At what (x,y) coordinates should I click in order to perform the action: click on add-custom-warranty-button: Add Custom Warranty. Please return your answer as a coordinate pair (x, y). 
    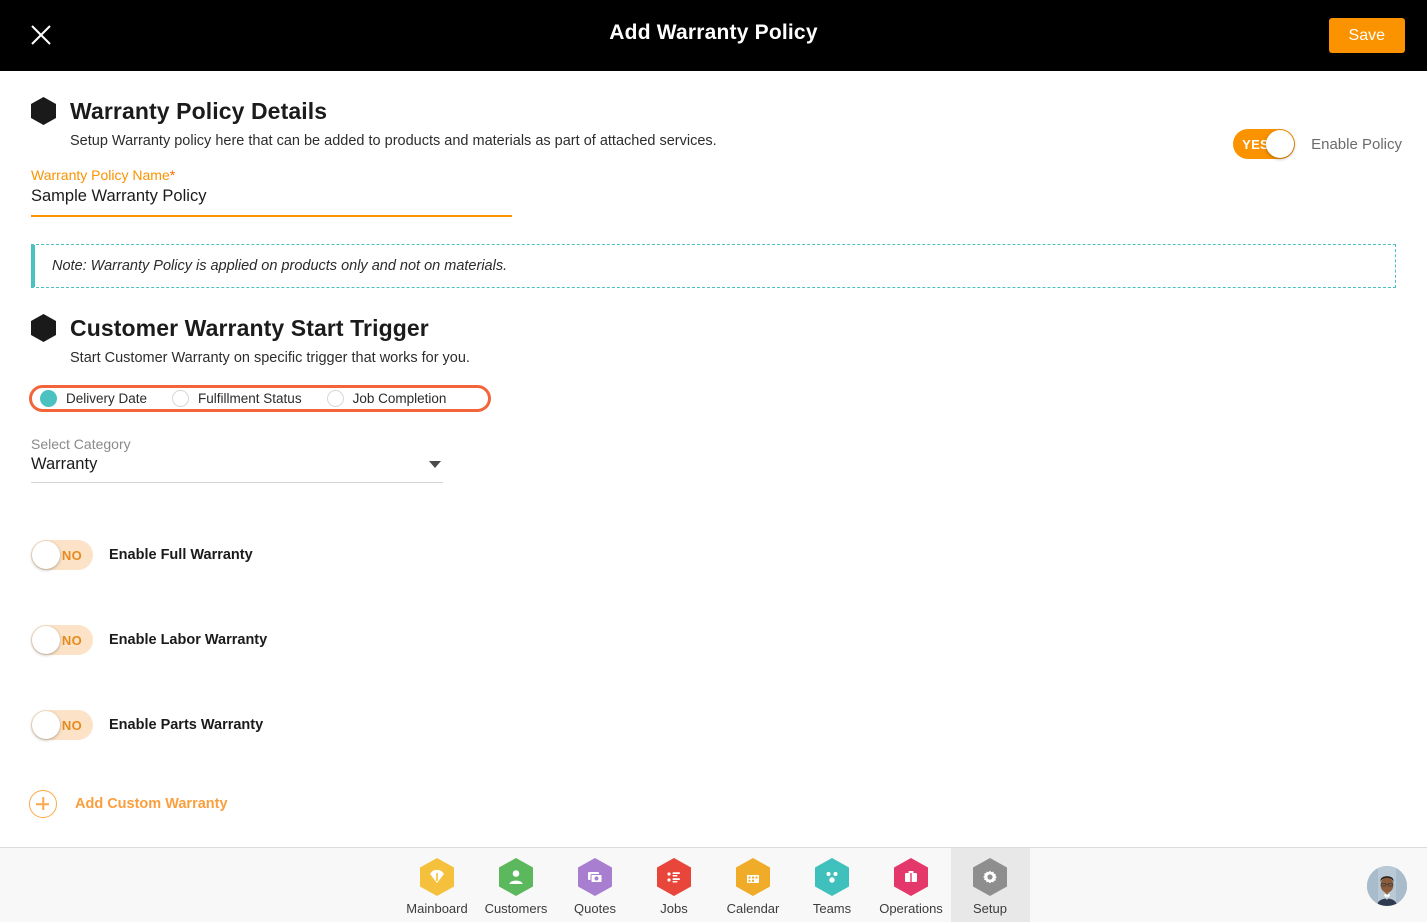
    Looking at the image, I should click on (128, 804).